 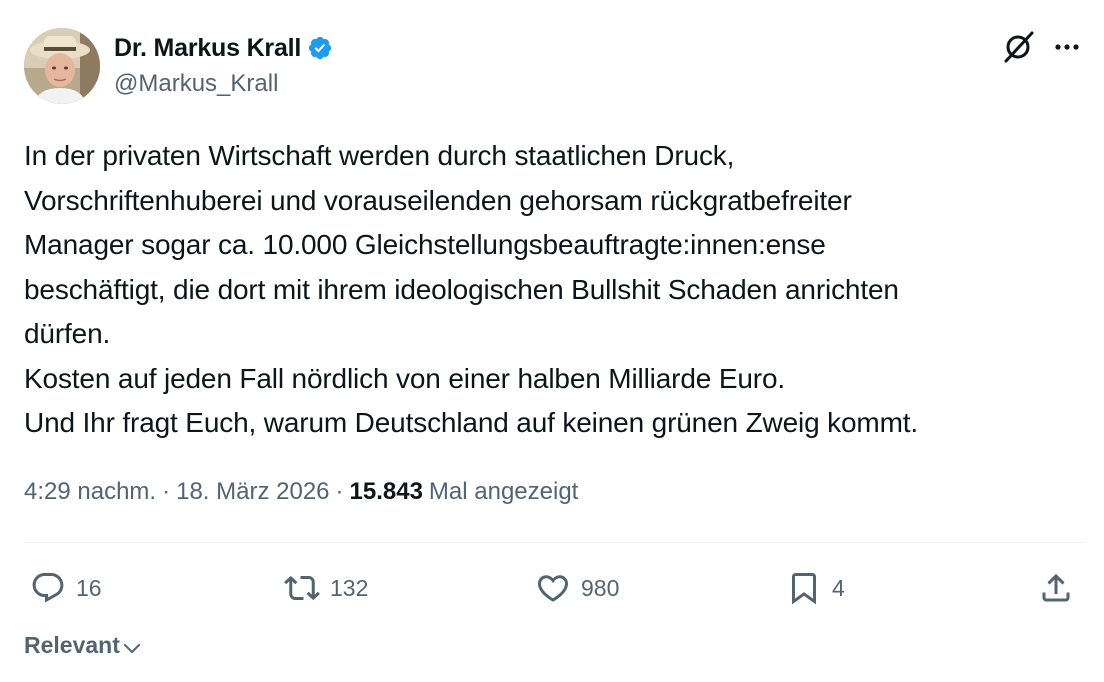 I want to click on sort-relevant-dropdown: Relevant, so click(x=83, y=645).